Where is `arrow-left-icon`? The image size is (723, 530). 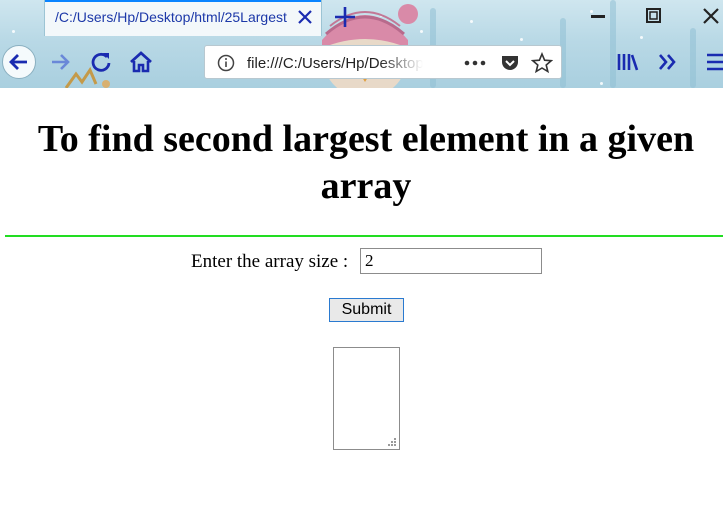 arrow-left-icon is located at coordinates (19, 62).